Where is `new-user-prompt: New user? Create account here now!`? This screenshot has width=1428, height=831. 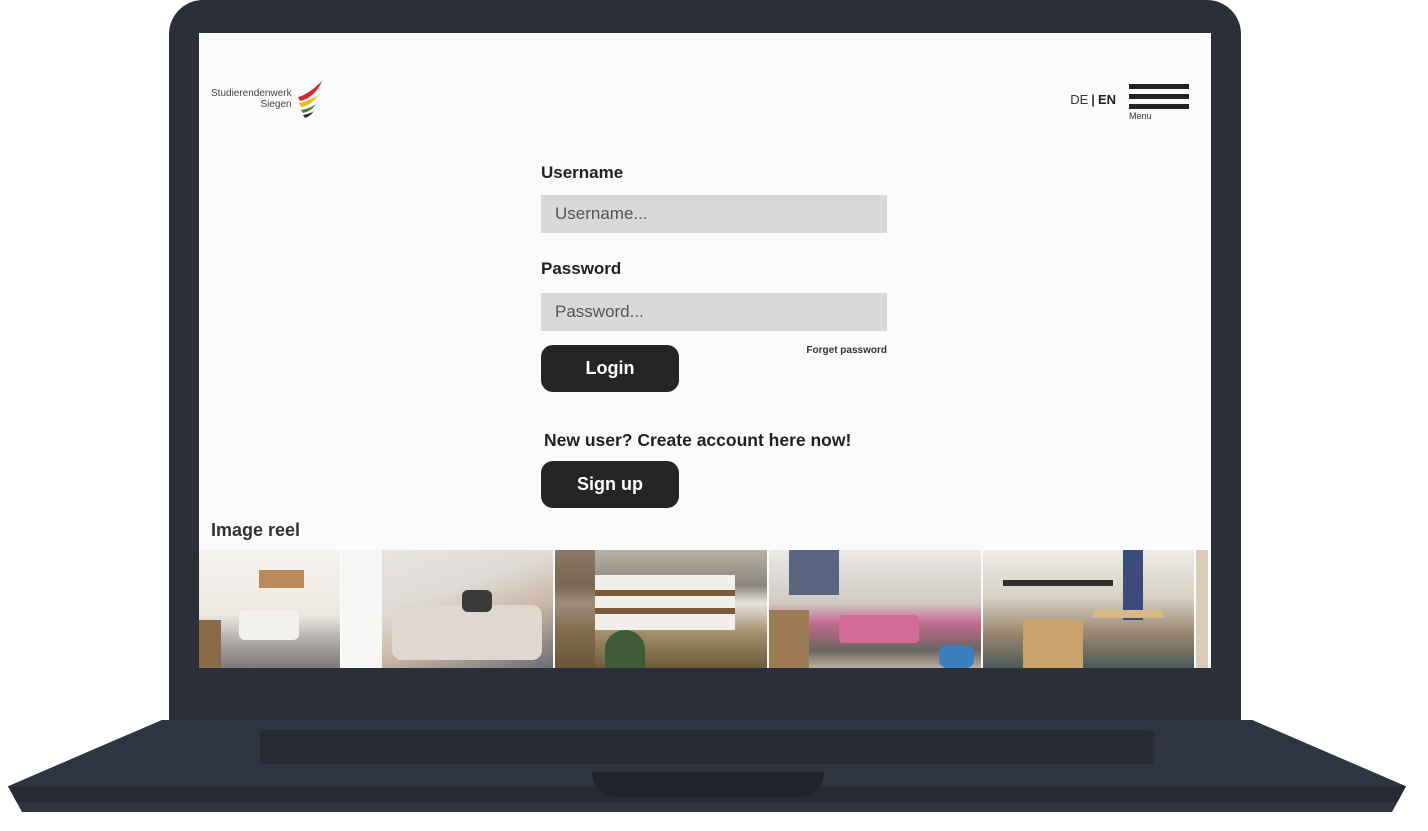 new-user-prompt: New user? Create account here now! is located at coordinates (698, 440).